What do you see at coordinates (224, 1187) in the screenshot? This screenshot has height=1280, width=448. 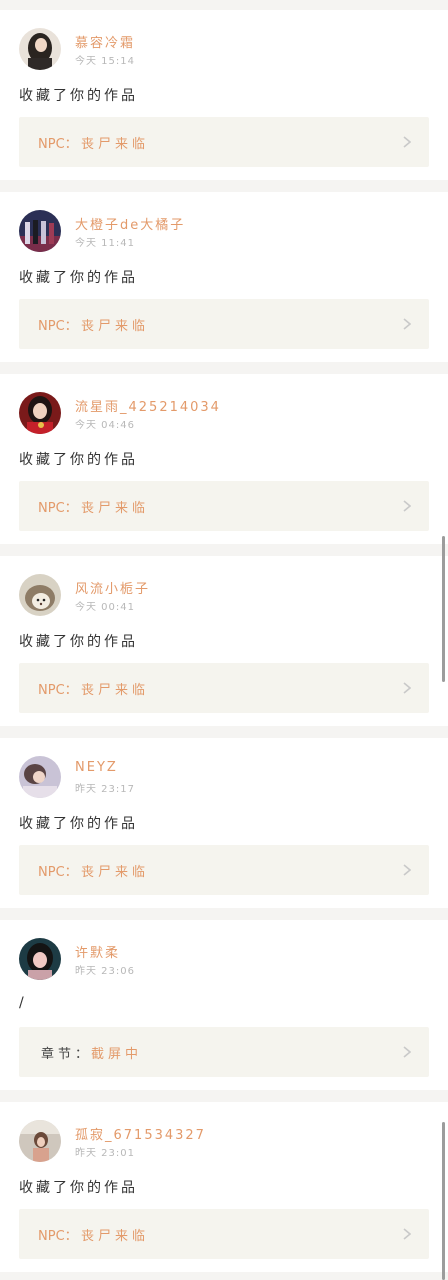 I see `notification-card: 孤寂_671534327 昨天 23:01 收藏了你的作品 NPC： 丧尸来临` at bounding box center [224, 1187].